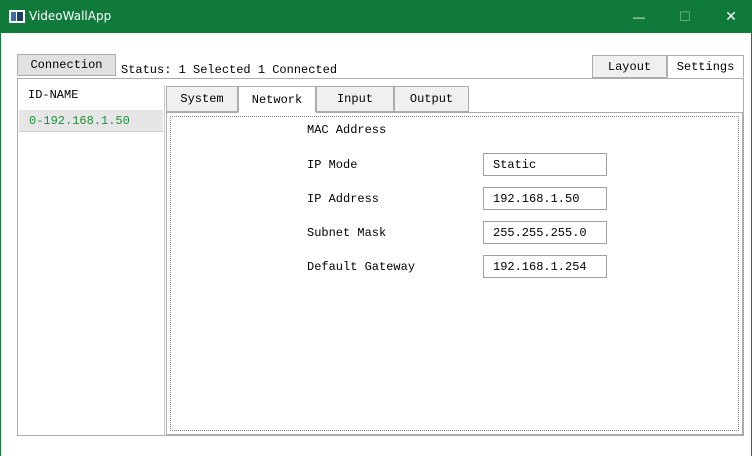 This screenshot has height=456, width=752. I want to click on default-gateway-field: 192.168.1.254, so click(545, 266).